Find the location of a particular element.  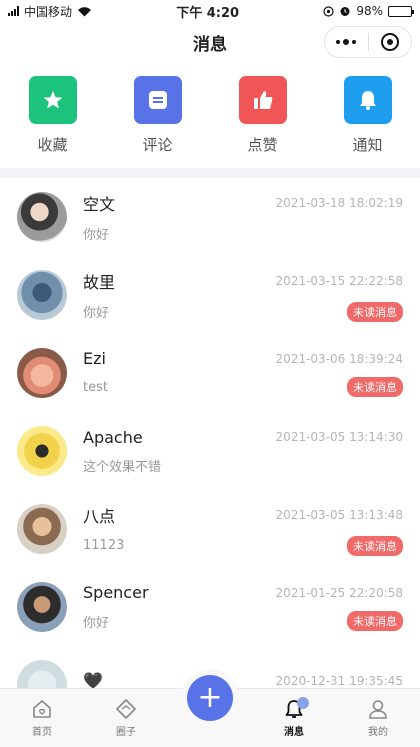

tab-circle: 圈子 is located at coordinates (126, 718).